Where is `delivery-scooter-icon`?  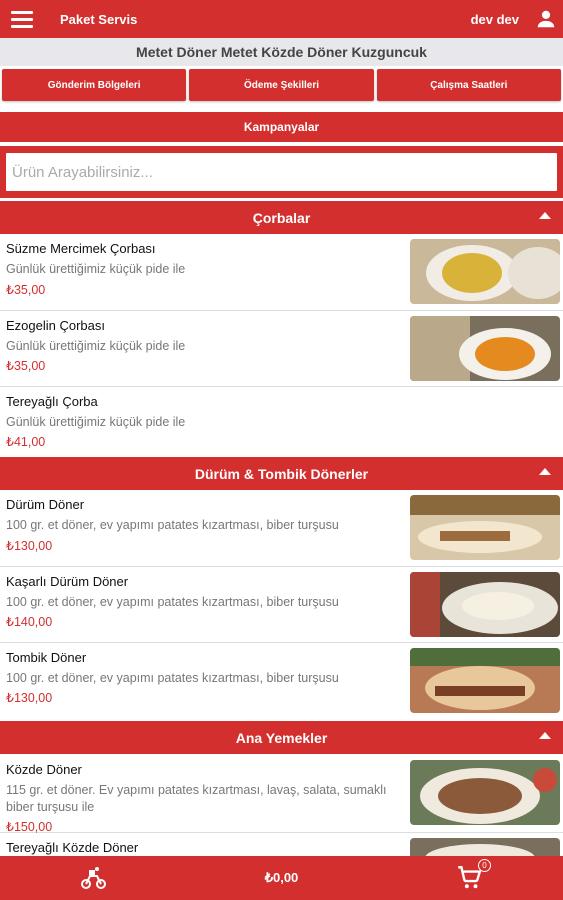 delivery-scooter-icon is located at coordinates (93, 880).